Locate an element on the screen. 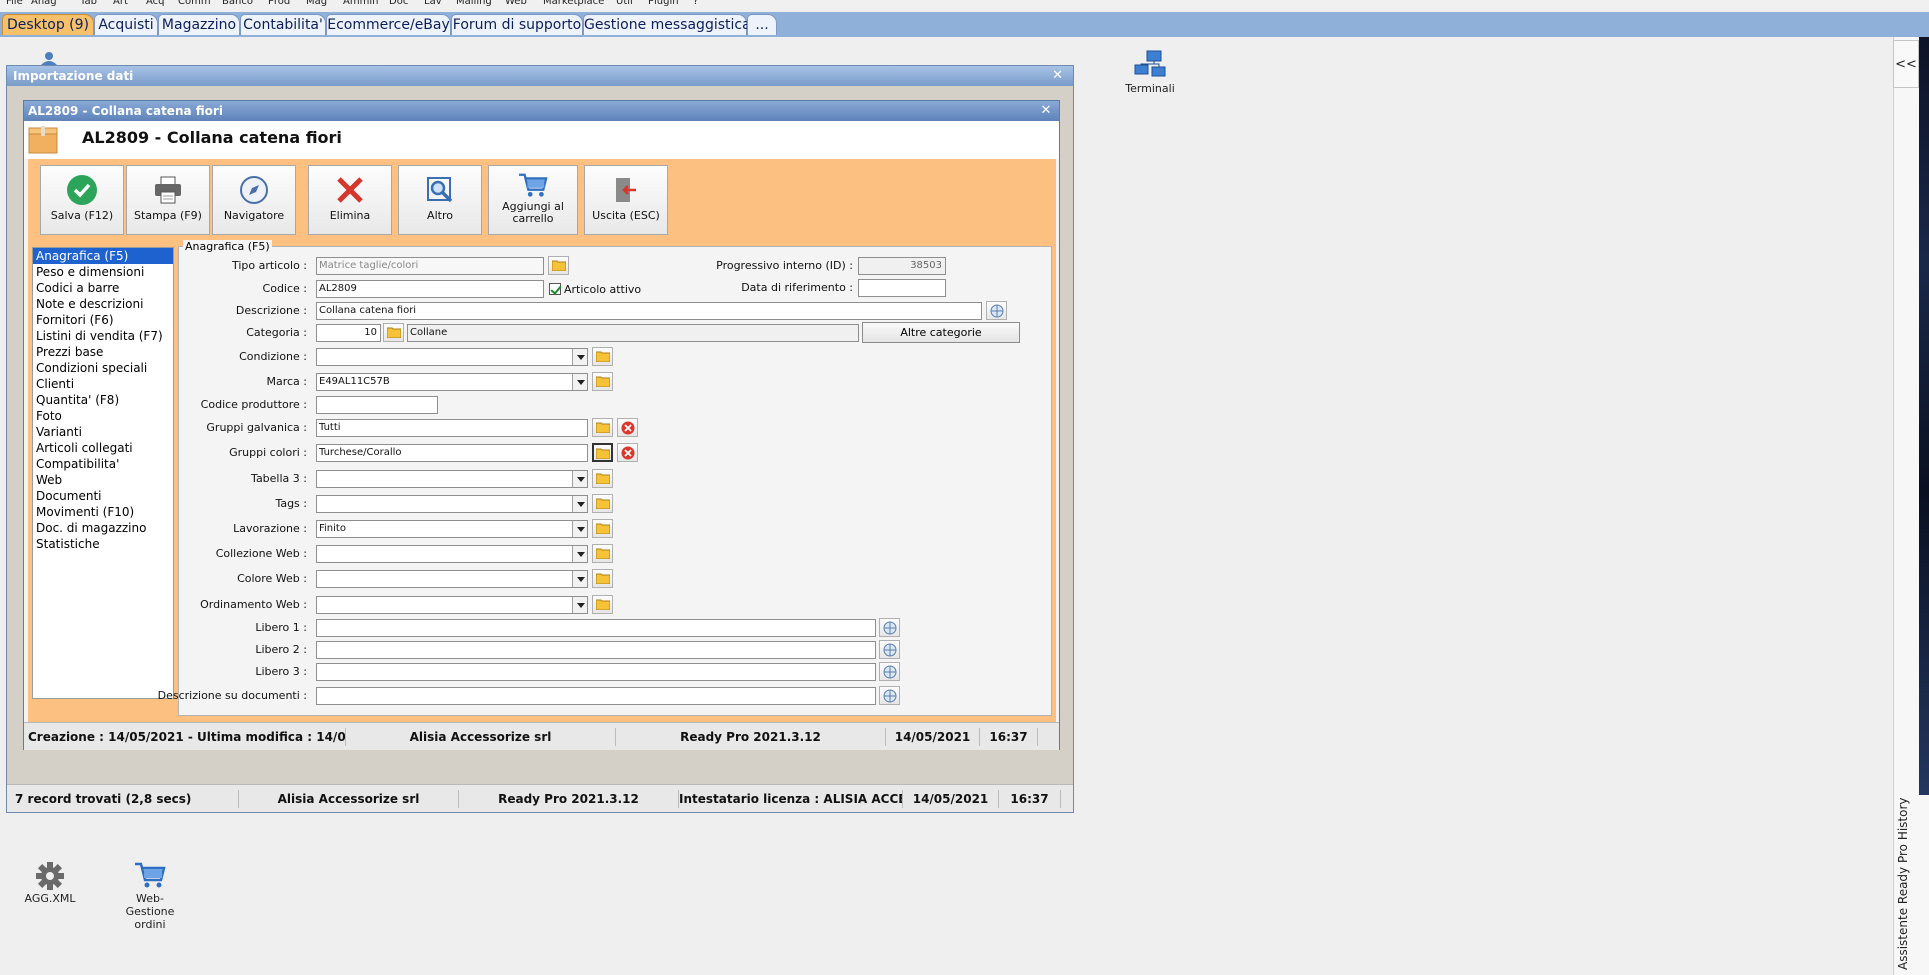  condizione-select is located at coordinates (452, 357).